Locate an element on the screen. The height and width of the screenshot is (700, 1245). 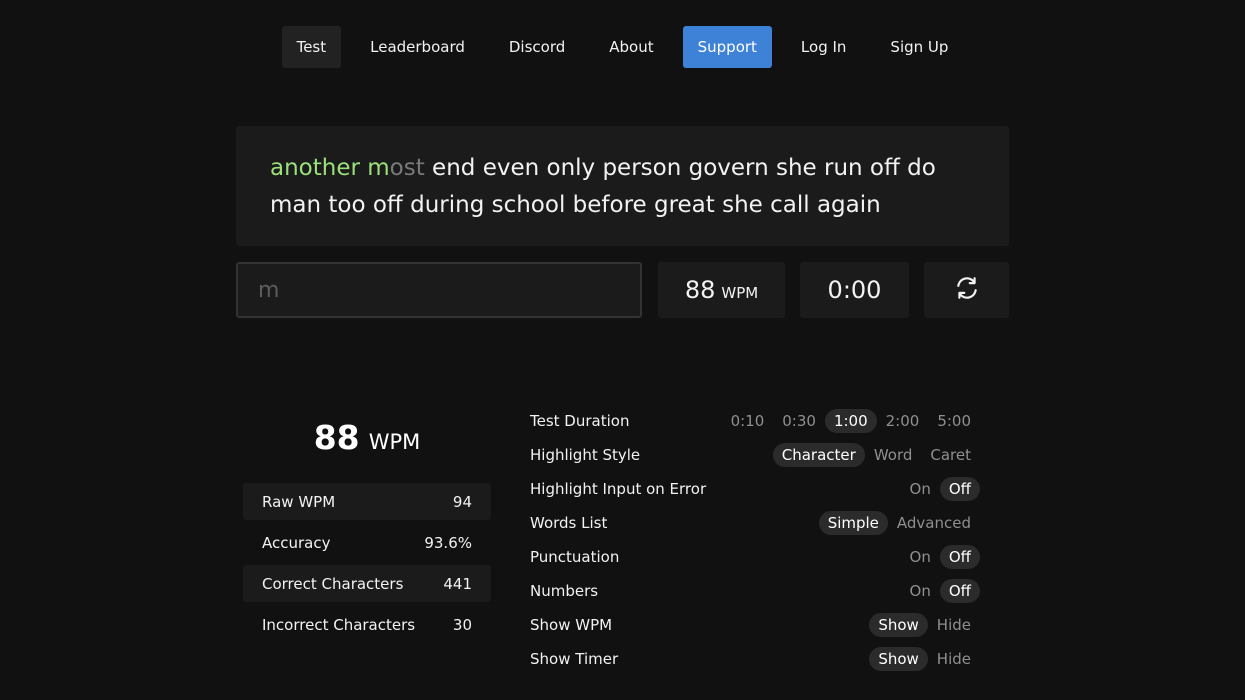
refresh-icon is located at coordinates (967, 290).